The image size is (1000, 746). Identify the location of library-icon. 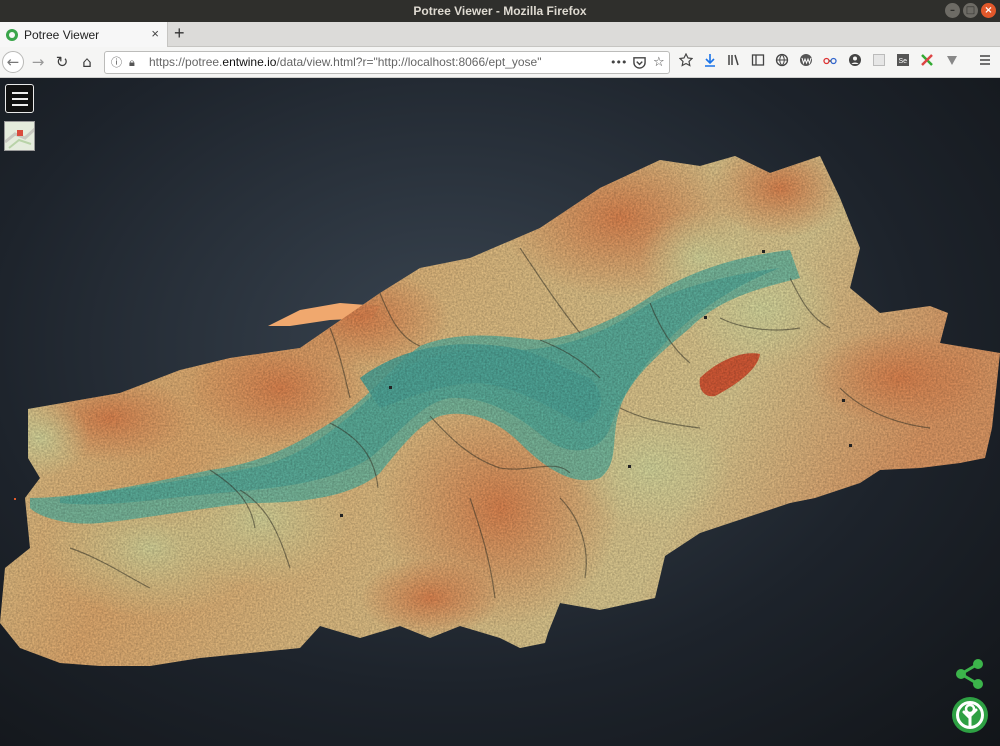
(734, 62).